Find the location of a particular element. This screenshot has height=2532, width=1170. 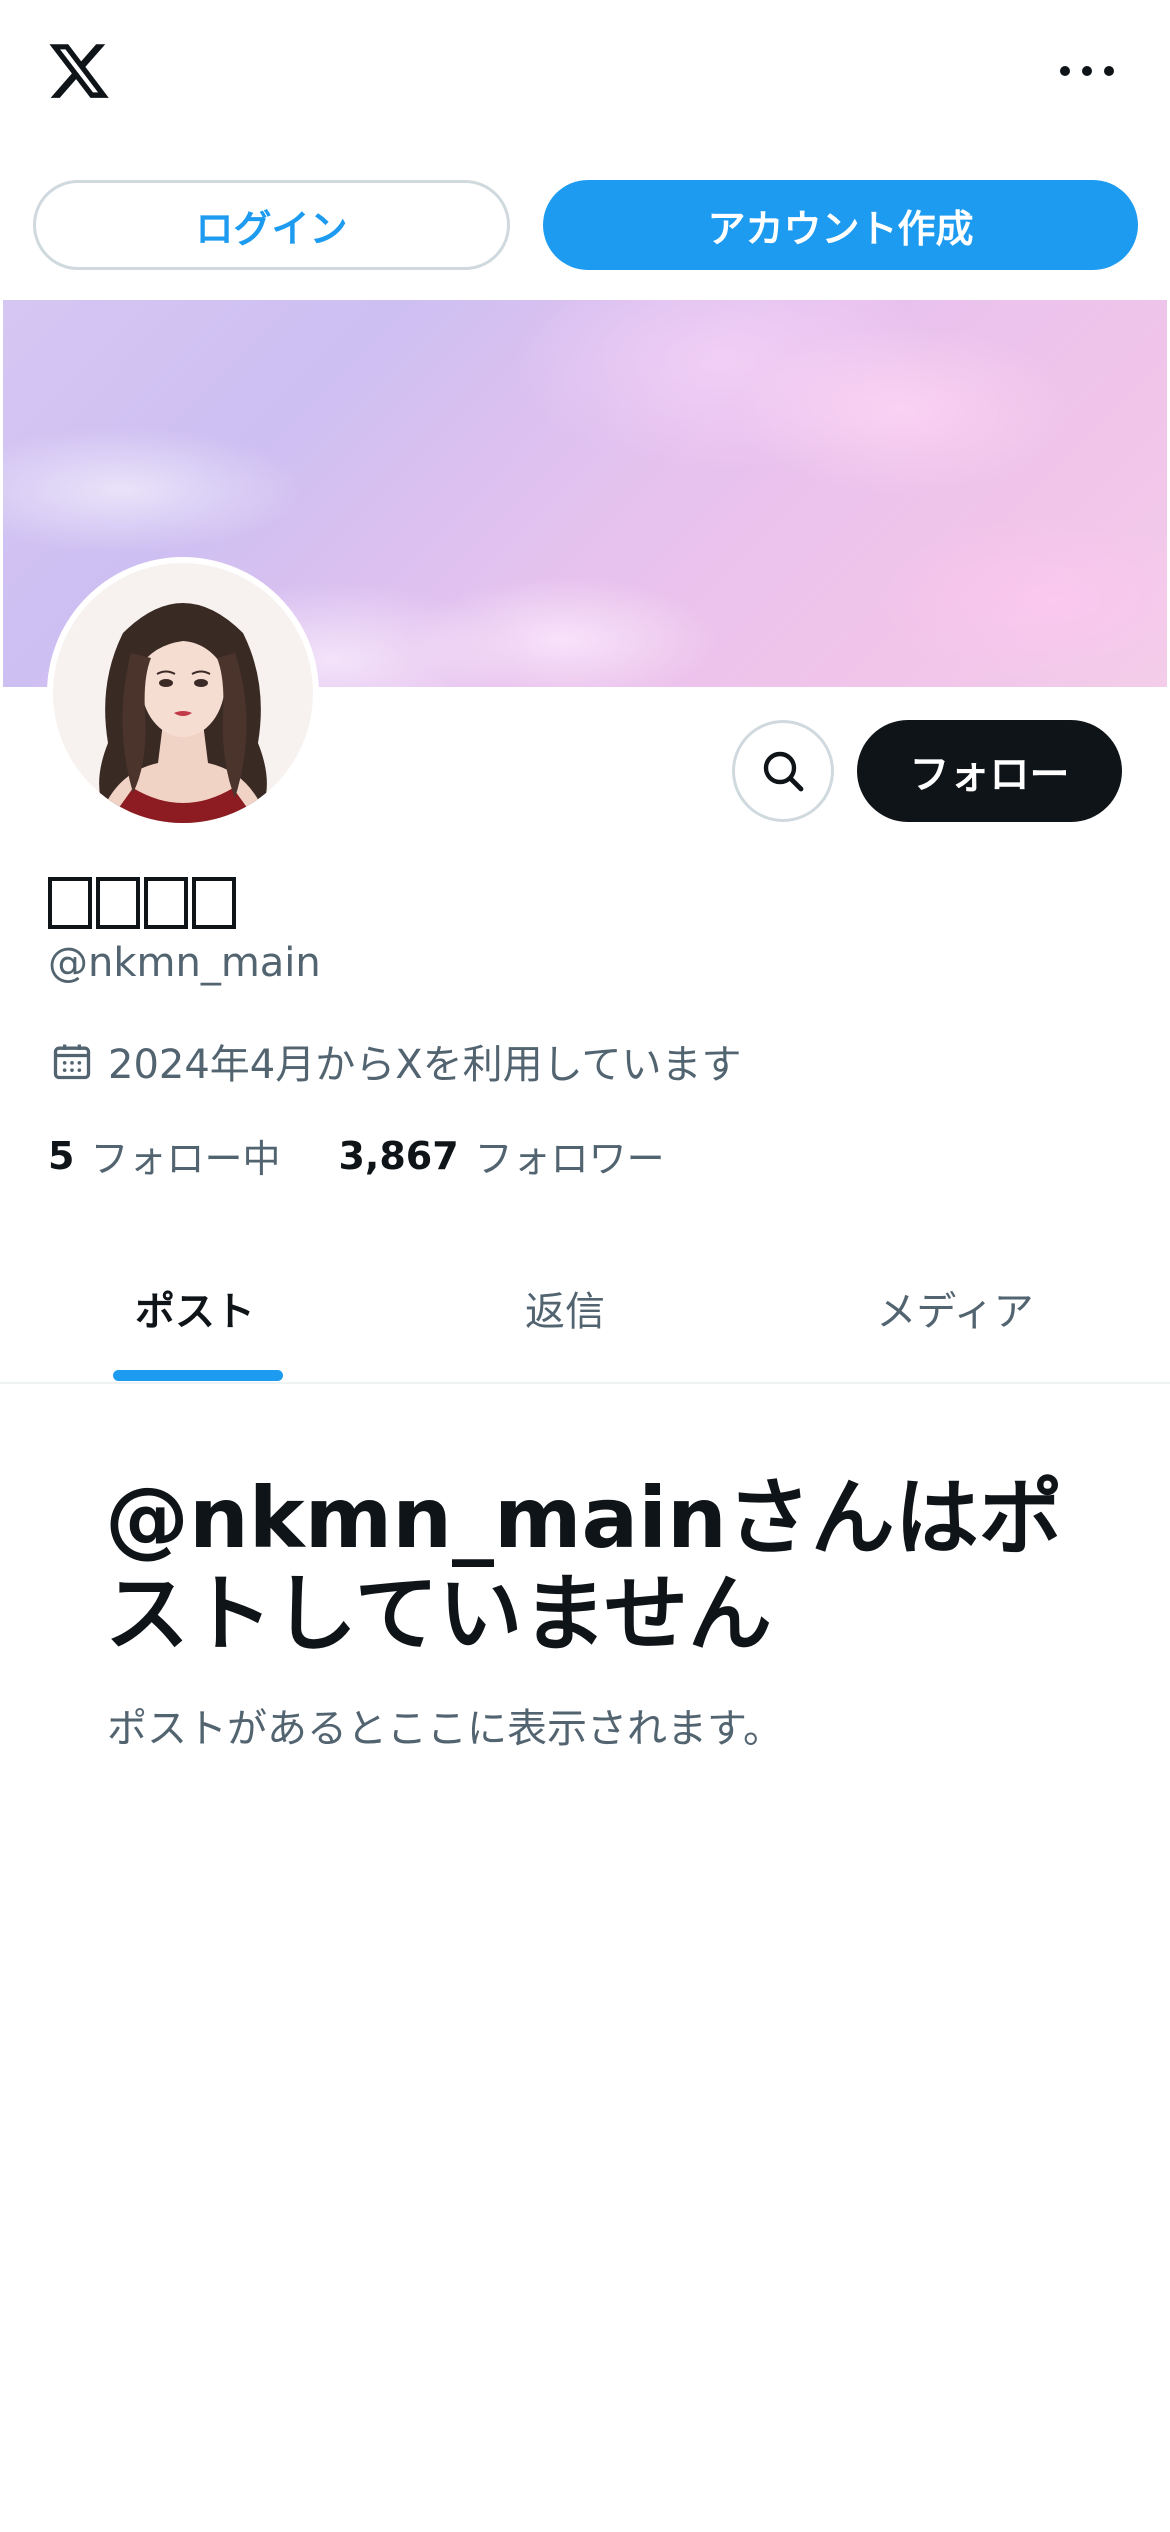

more-options-icon is located at coordinates (1087, 71).